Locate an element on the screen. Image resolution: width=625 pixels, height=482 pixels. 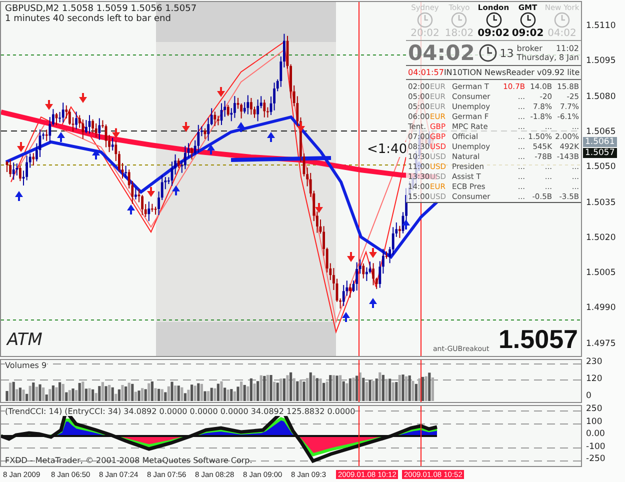
indicator-label: (TrendCCI: 14) (EntryCCI: 34) 34.0892 0.0000 0.0000 0.0000 34.0892 125.8832 0.0000 is located at coordinates (180, 411).